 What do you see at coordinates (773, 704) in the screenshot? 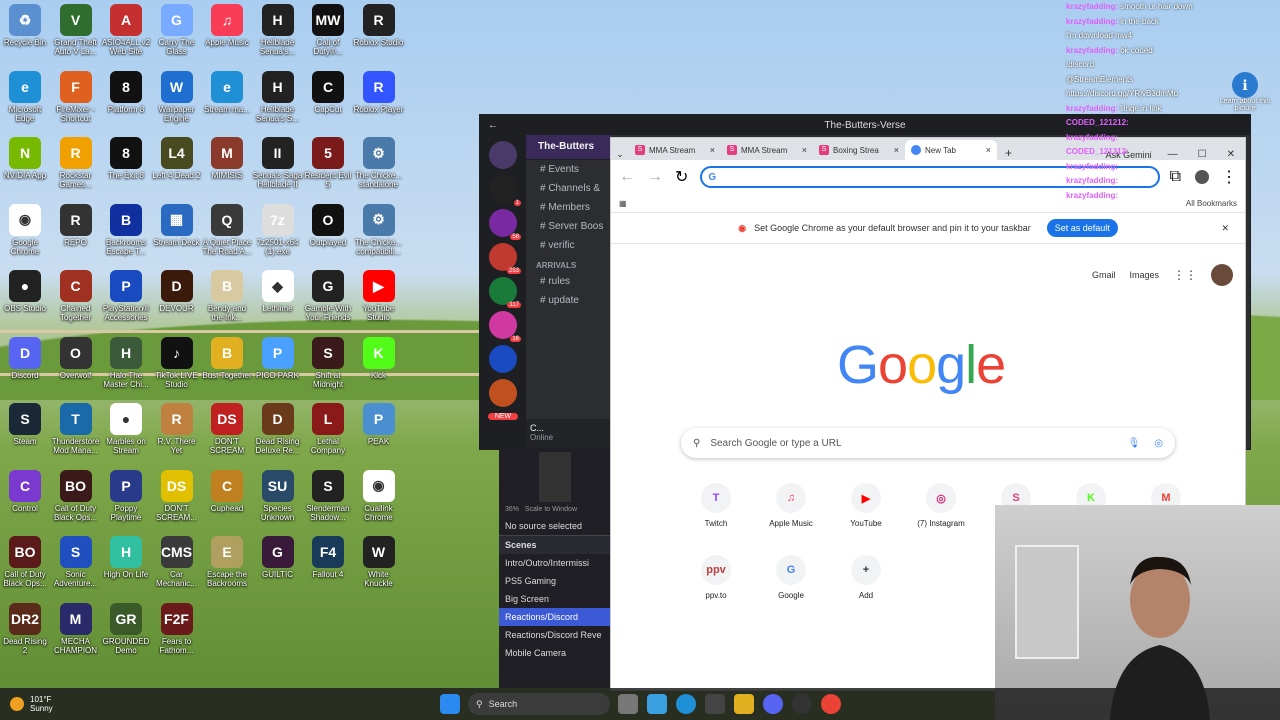
I see `discord-taskbar-icon` at bounding box center [773, 704].